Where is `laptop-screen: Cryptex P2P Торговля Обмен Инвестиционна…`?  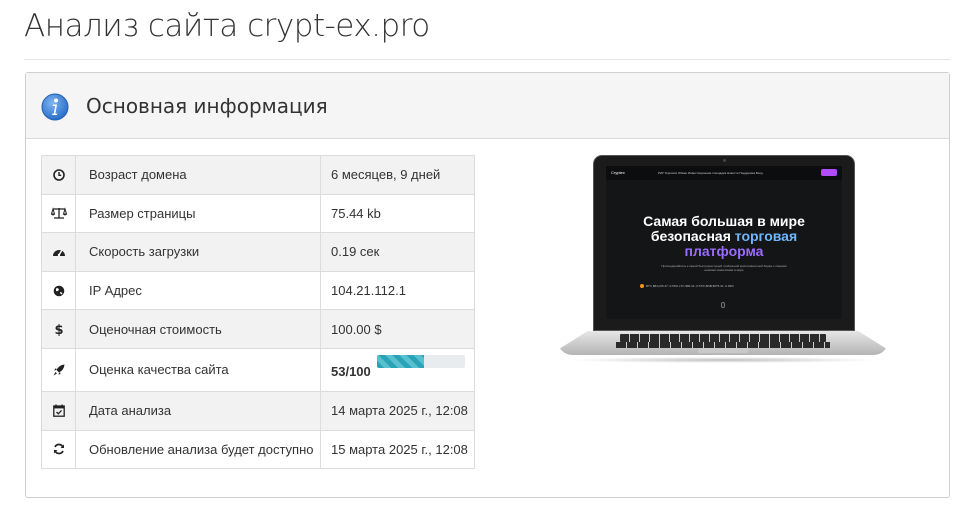 laptop-screen: Cryptex P2P Торговля Обмен Инвестиционна… is located at coordinates (724, 242).